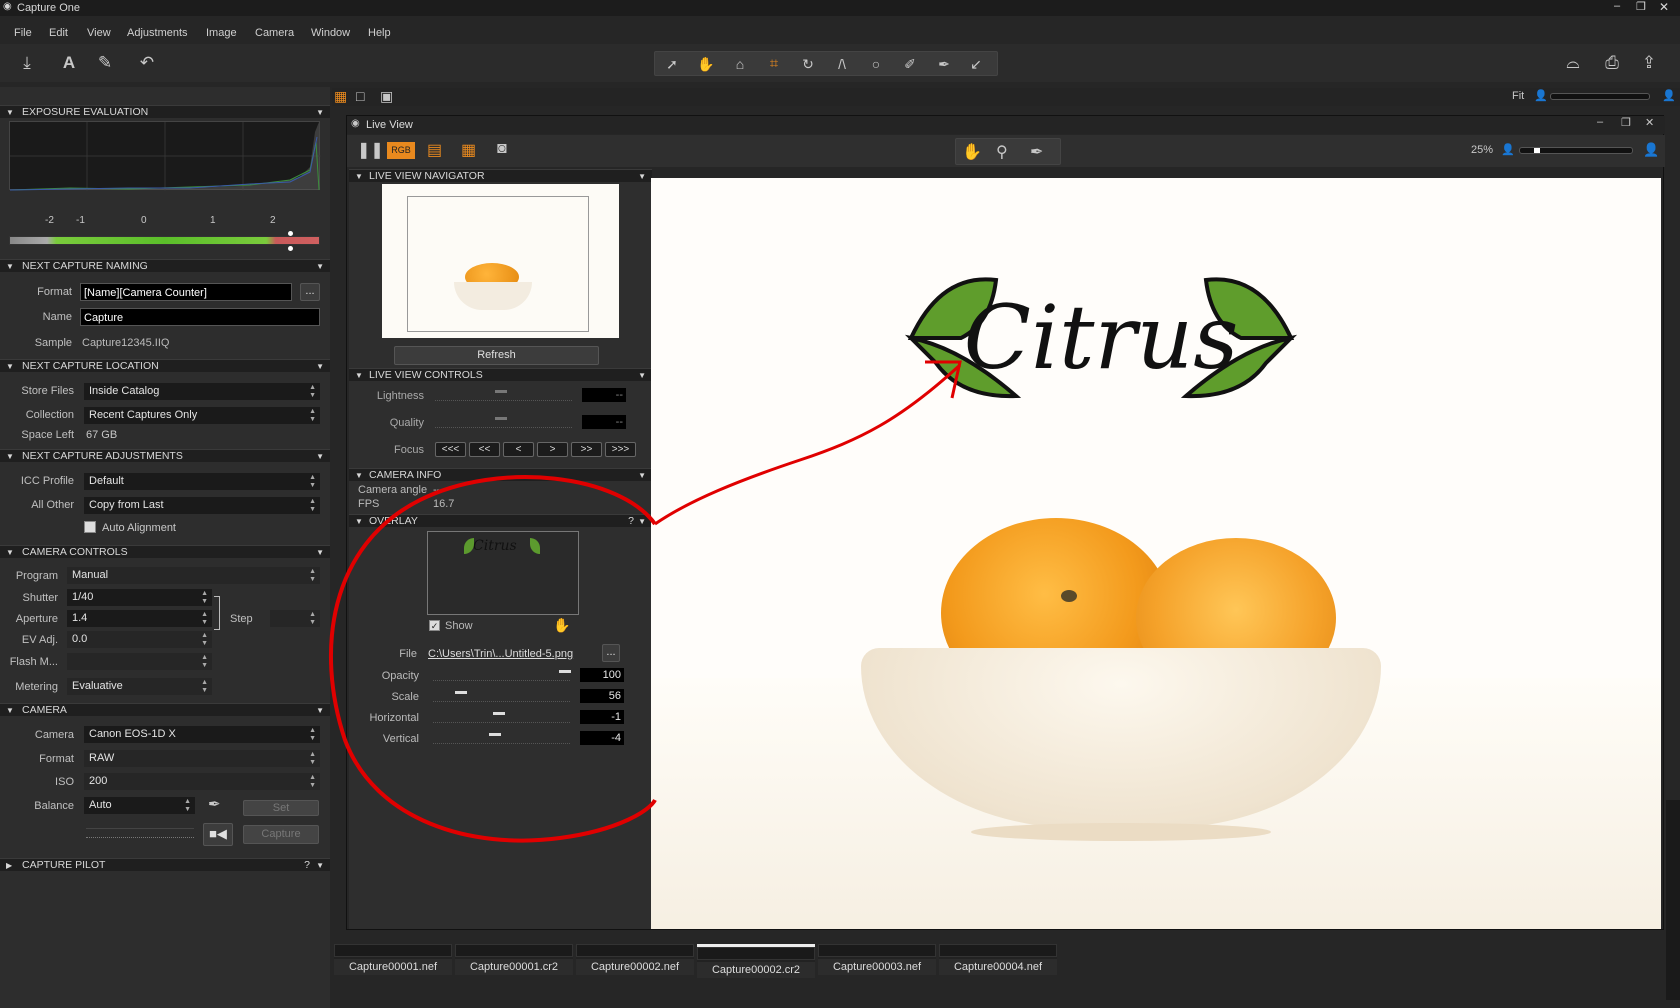  Describe the element at coordinates (200, 317) in the screenshot. I see `name-field: Capture` at that location.